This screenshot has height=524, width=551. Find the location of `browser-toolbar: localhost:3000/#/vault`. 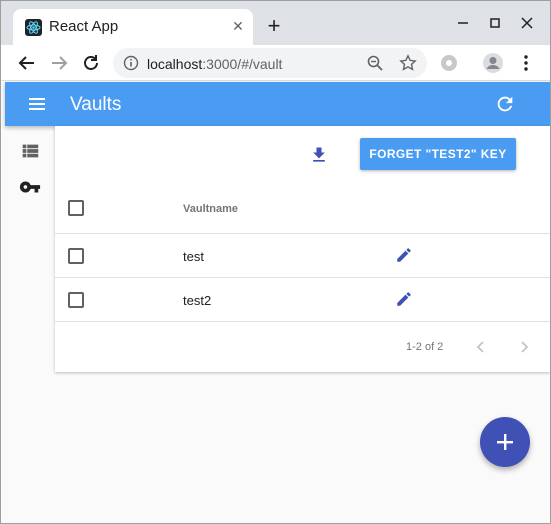

browser-toolbar: localhost:3000/#/vault is located at coordinates (275, 63).